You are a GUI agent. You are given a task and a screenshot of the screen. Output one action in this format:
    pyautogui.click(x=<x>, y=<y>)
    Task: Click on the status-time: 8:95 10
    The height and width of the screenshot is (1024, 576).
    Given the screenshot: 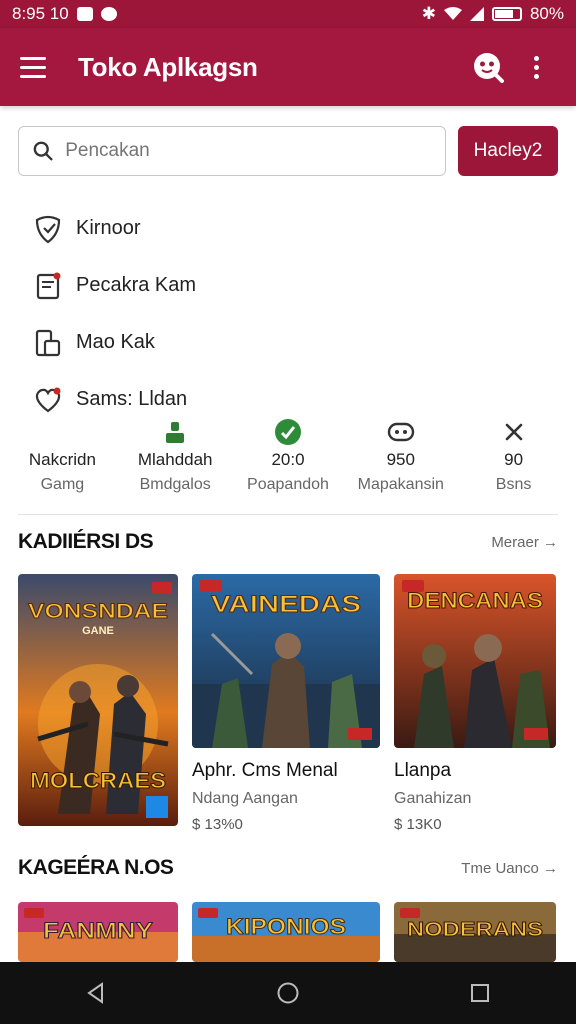 What is the action you would take?
    pyautogui.click(x=40, y=13)
    